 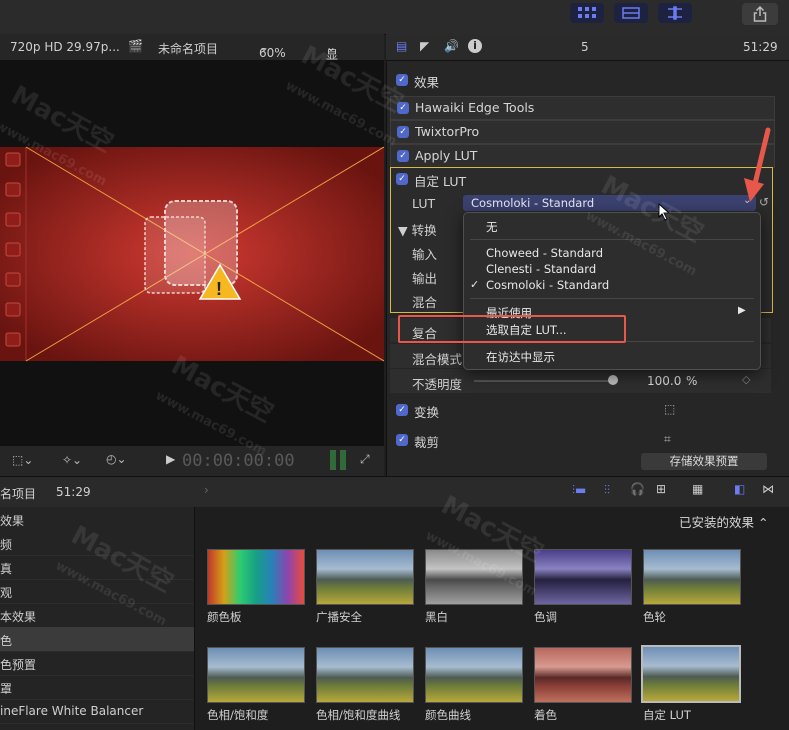 I want to click on installed-effects-menu: 已安装的效果 ⌃, so click(x=723, y=521).